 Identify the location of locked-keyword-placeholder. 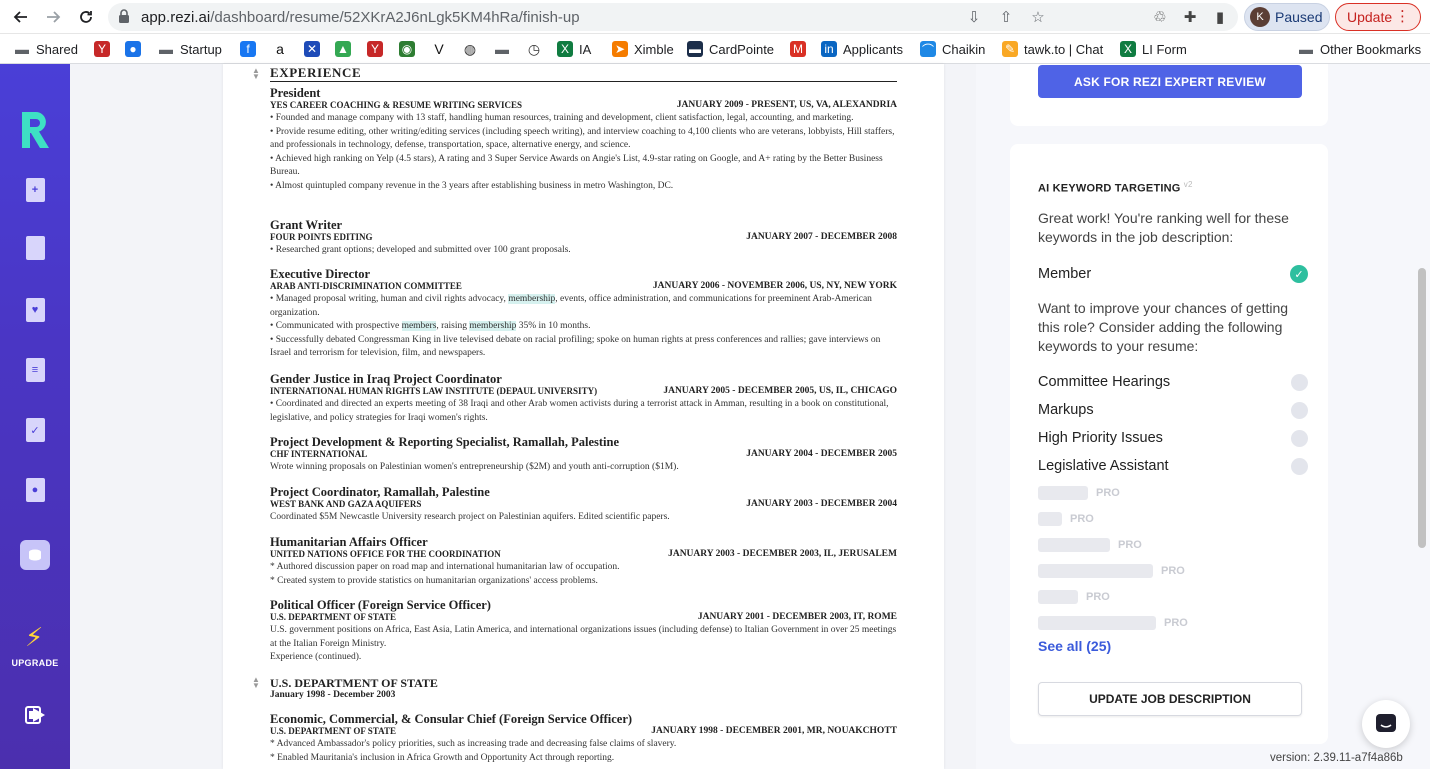
(1063, 493).